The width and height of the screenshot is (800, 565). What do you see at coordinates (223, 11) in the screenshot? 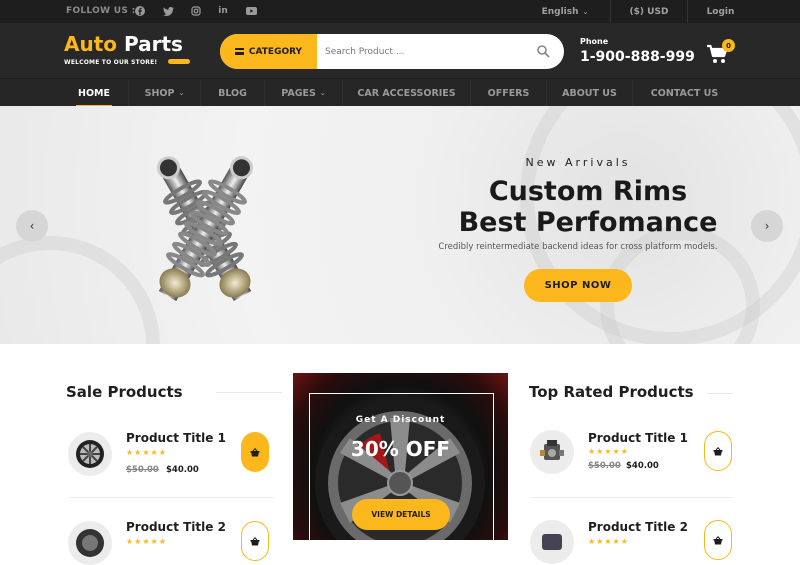
I see `linkedin-icon: in` at bounding box center [223, 11].